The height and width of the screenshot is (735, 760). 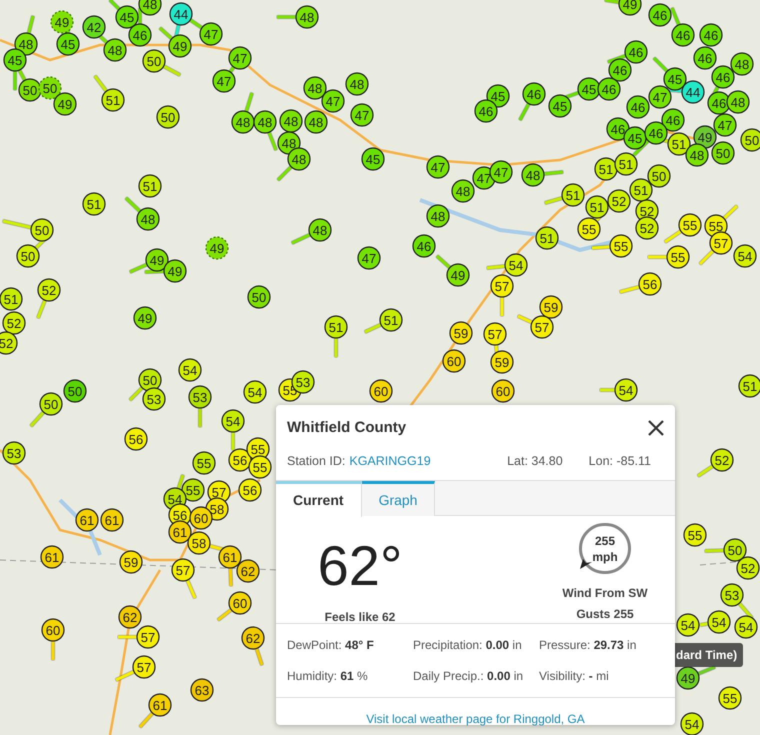 I want to click on local-weather-link: Visit local weather page for Ringgold, GA, so click(x=475, y=719).